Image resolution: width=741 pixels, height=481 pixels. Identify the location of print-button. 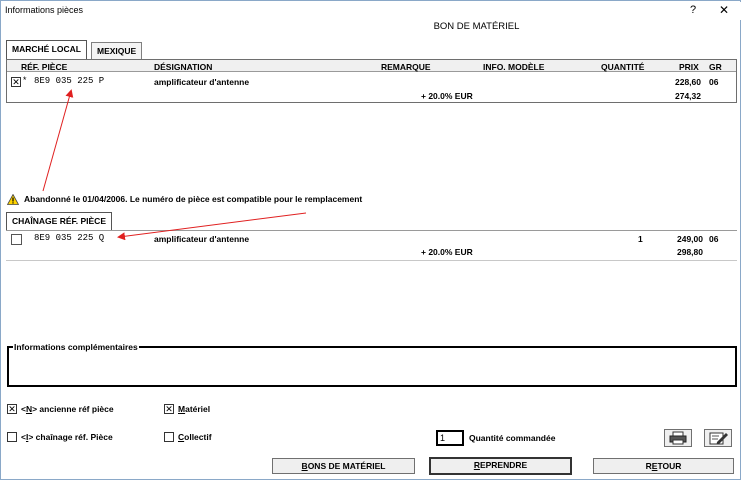
(678, 438).